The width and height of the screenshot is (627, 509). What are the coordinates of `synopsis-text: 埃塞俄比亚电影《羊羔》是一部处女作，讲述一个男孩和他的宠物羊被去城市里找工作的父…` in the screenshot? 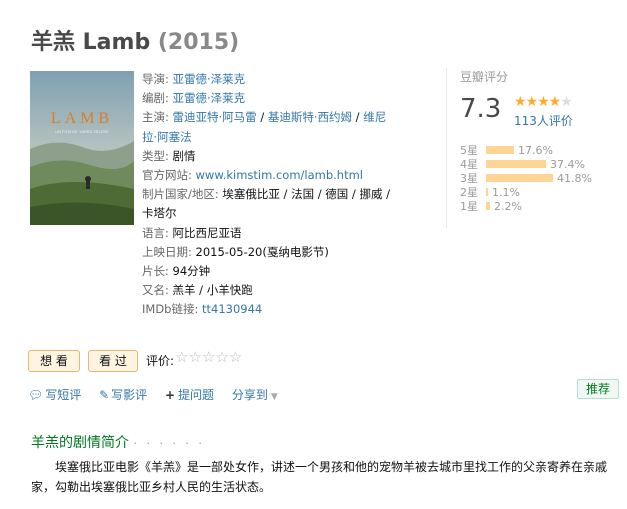 It's located at (319, 477).